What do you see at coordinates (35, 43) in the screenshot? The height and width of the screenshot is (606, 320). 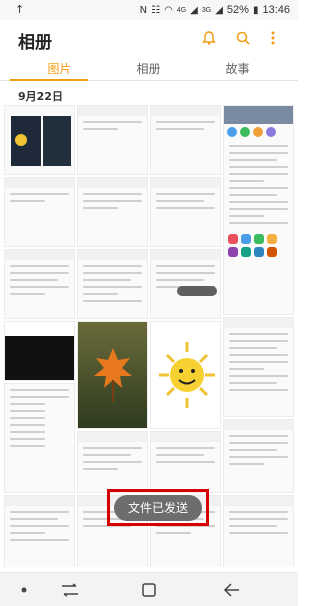 I see `page-title: 相册` at bounding box center [35, 43].